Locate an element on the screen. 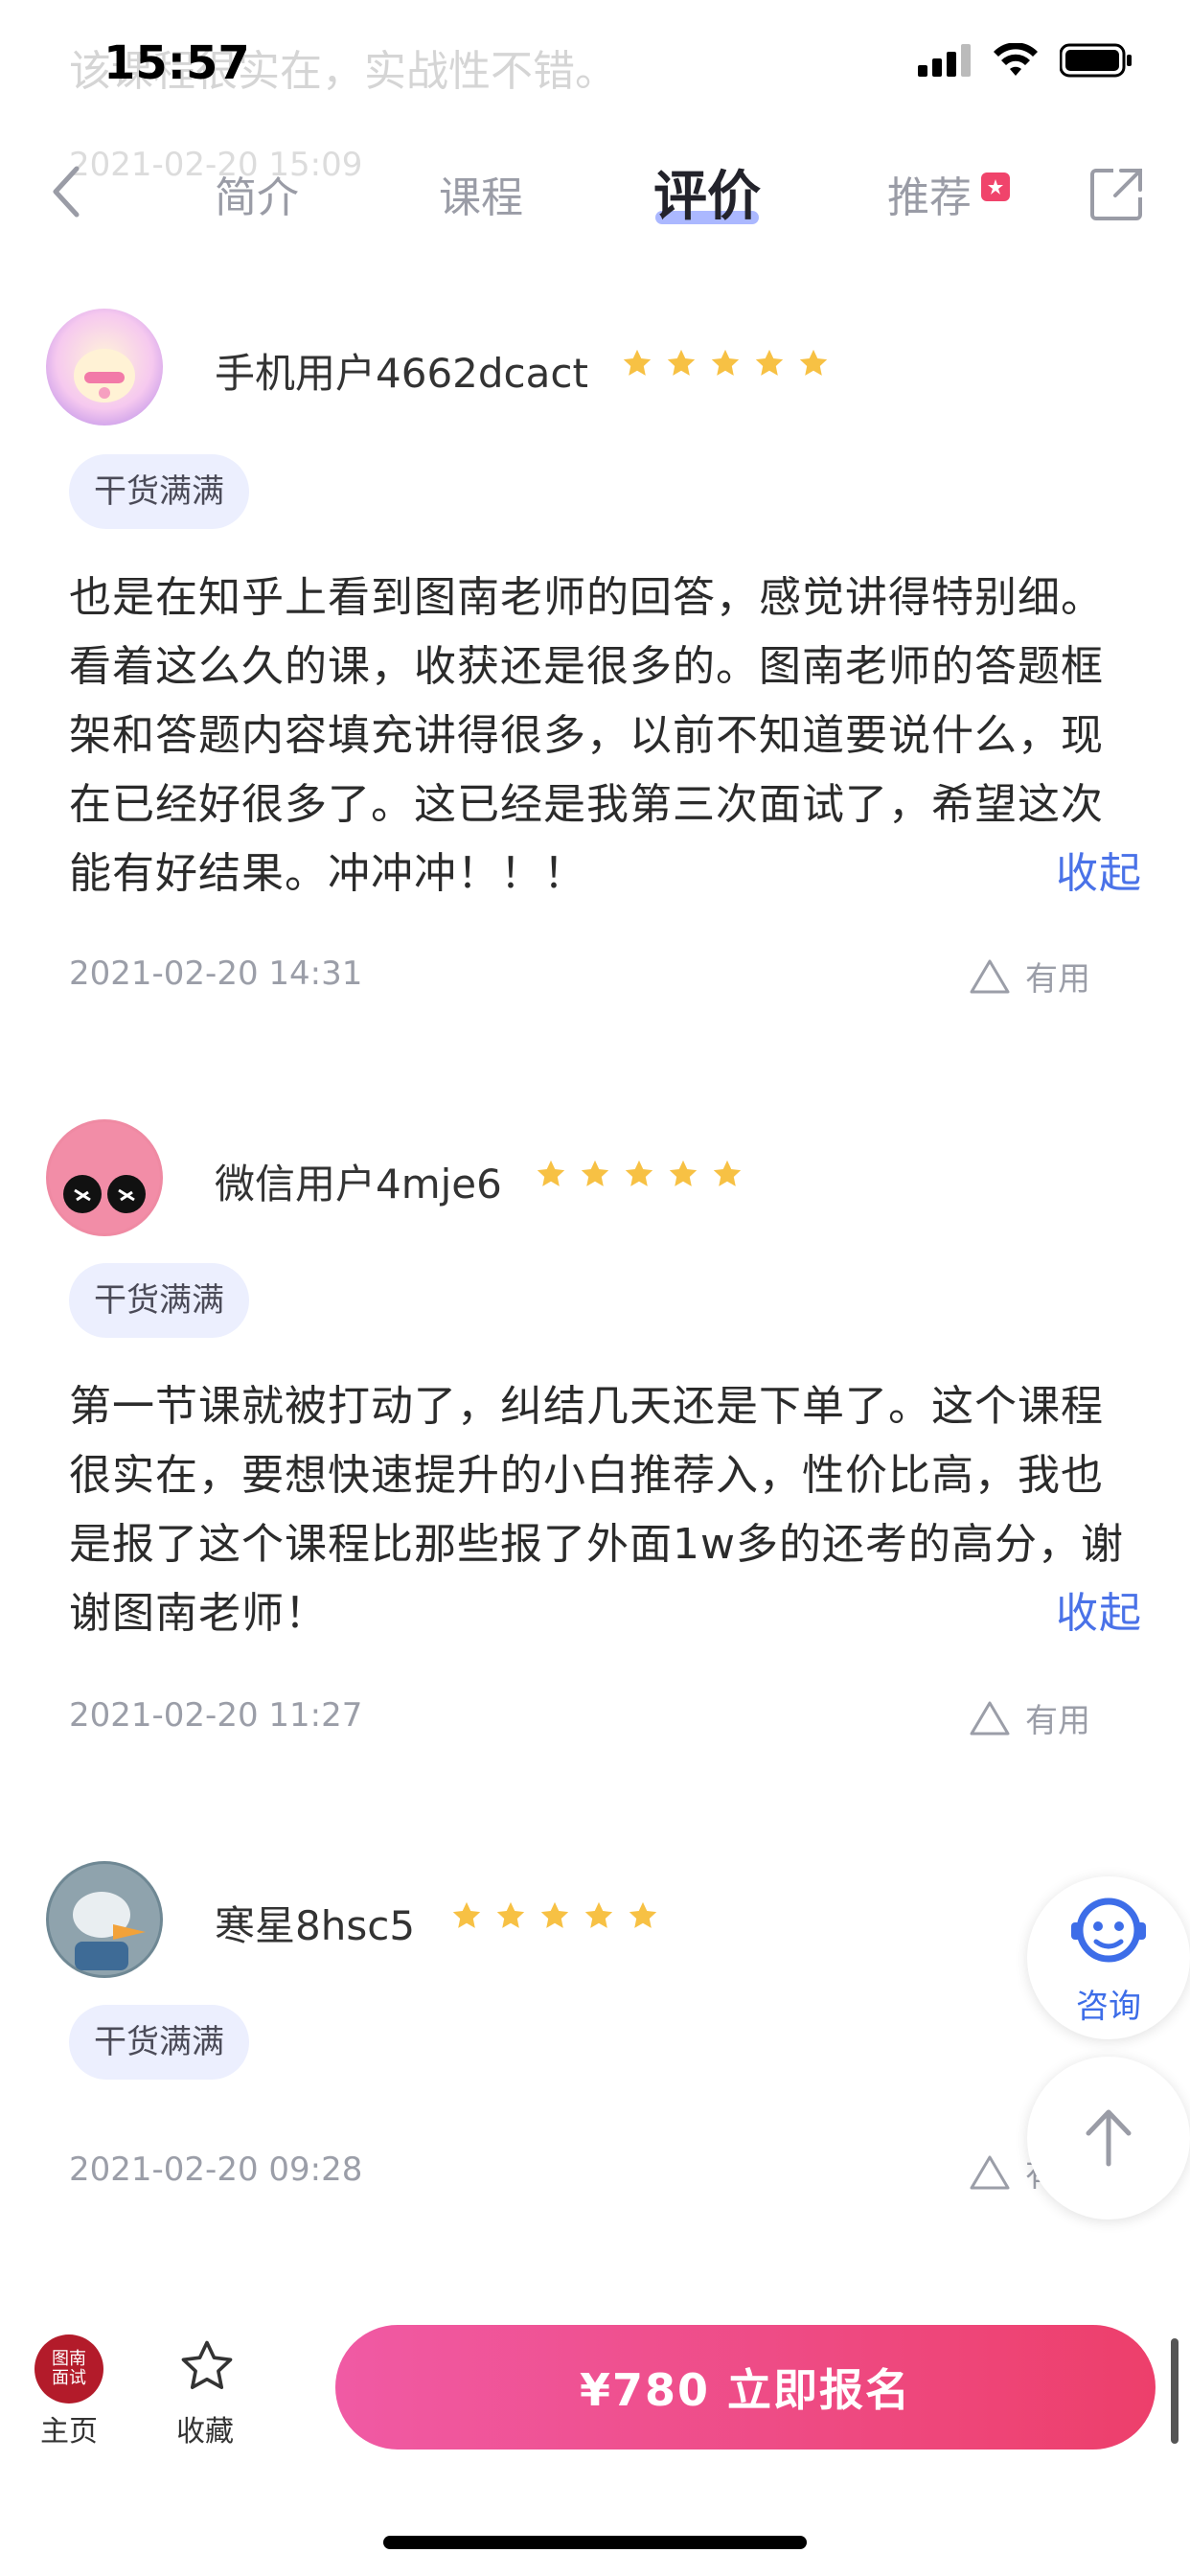  tab-recommend: 推荐 is located at coordinates (930, 193).